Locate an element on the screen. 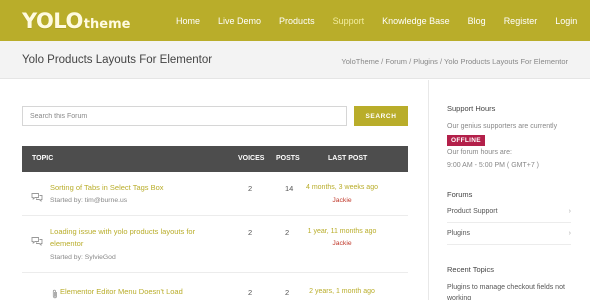 Image resolution: width=590 pixels, height=300 pixels. topic-starter: Started by: SylvieGod is located at coordinates (83, 257).